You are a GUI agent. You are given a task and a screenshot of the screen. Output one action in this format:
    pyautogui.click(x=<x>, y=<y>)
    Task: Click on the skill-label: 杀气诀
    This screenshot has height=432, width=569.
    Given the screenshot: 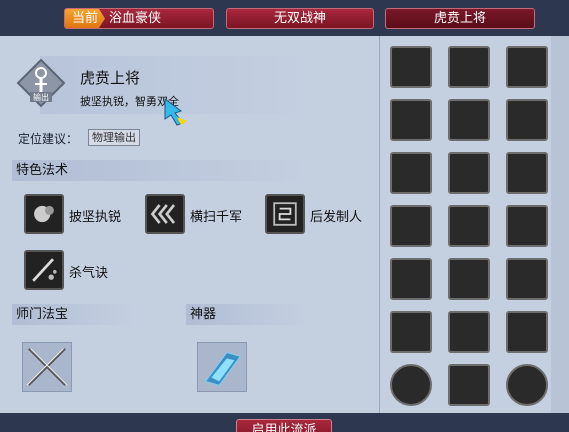 What is the action you would take?
    pyautogui.click(x=89, y=273)
    